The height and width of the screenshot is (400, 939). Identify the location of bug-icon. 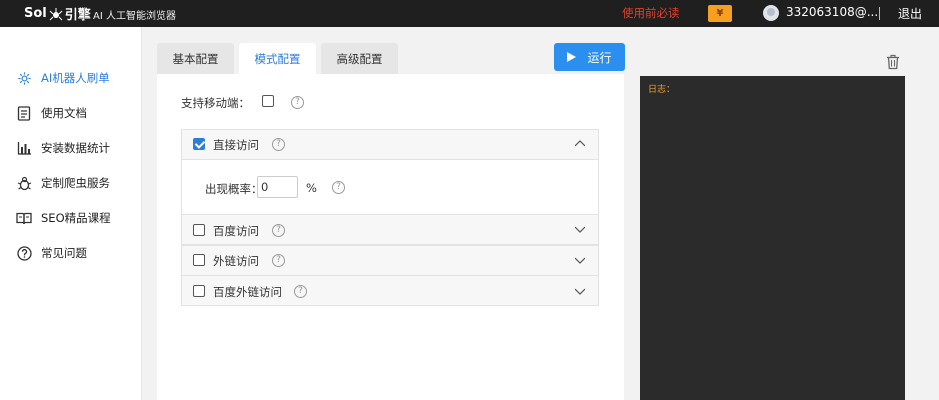
(24, 183).